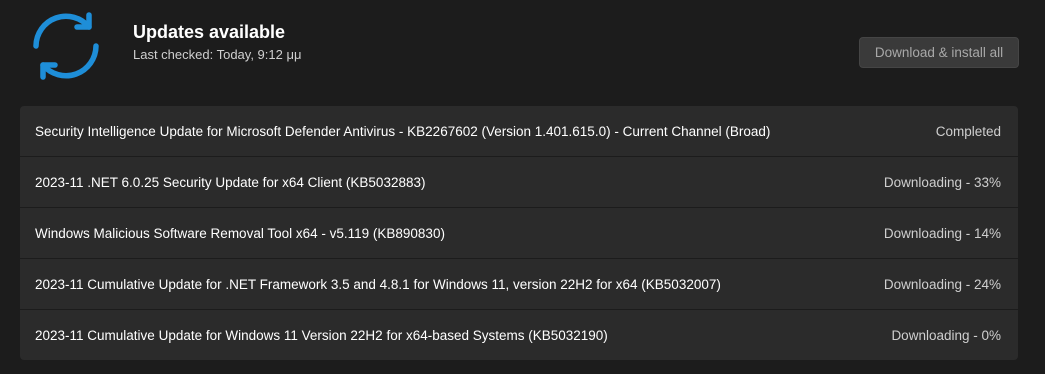 The height and width of the screenshot is (374, 1045). Describe the element at coordinates (942, 182) in the screenshot. I see `update-status: Downloading - 33%` at that location.